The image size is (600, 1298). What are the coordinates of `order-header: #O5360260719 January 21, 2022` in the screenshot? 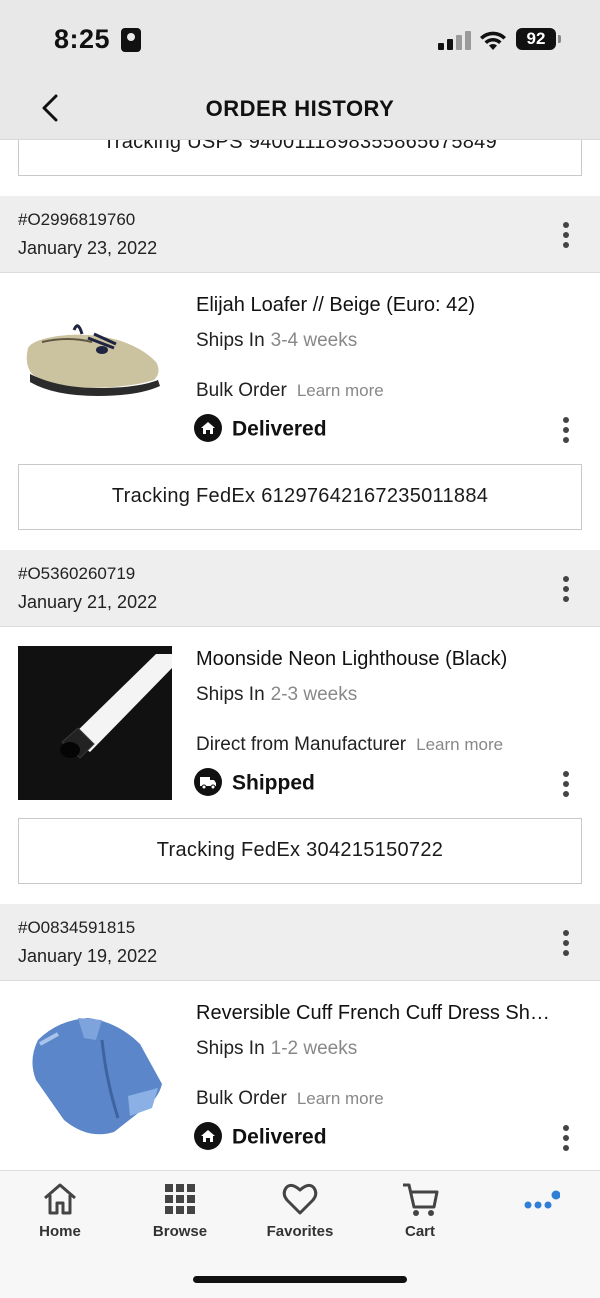 It's located at (300, 588).